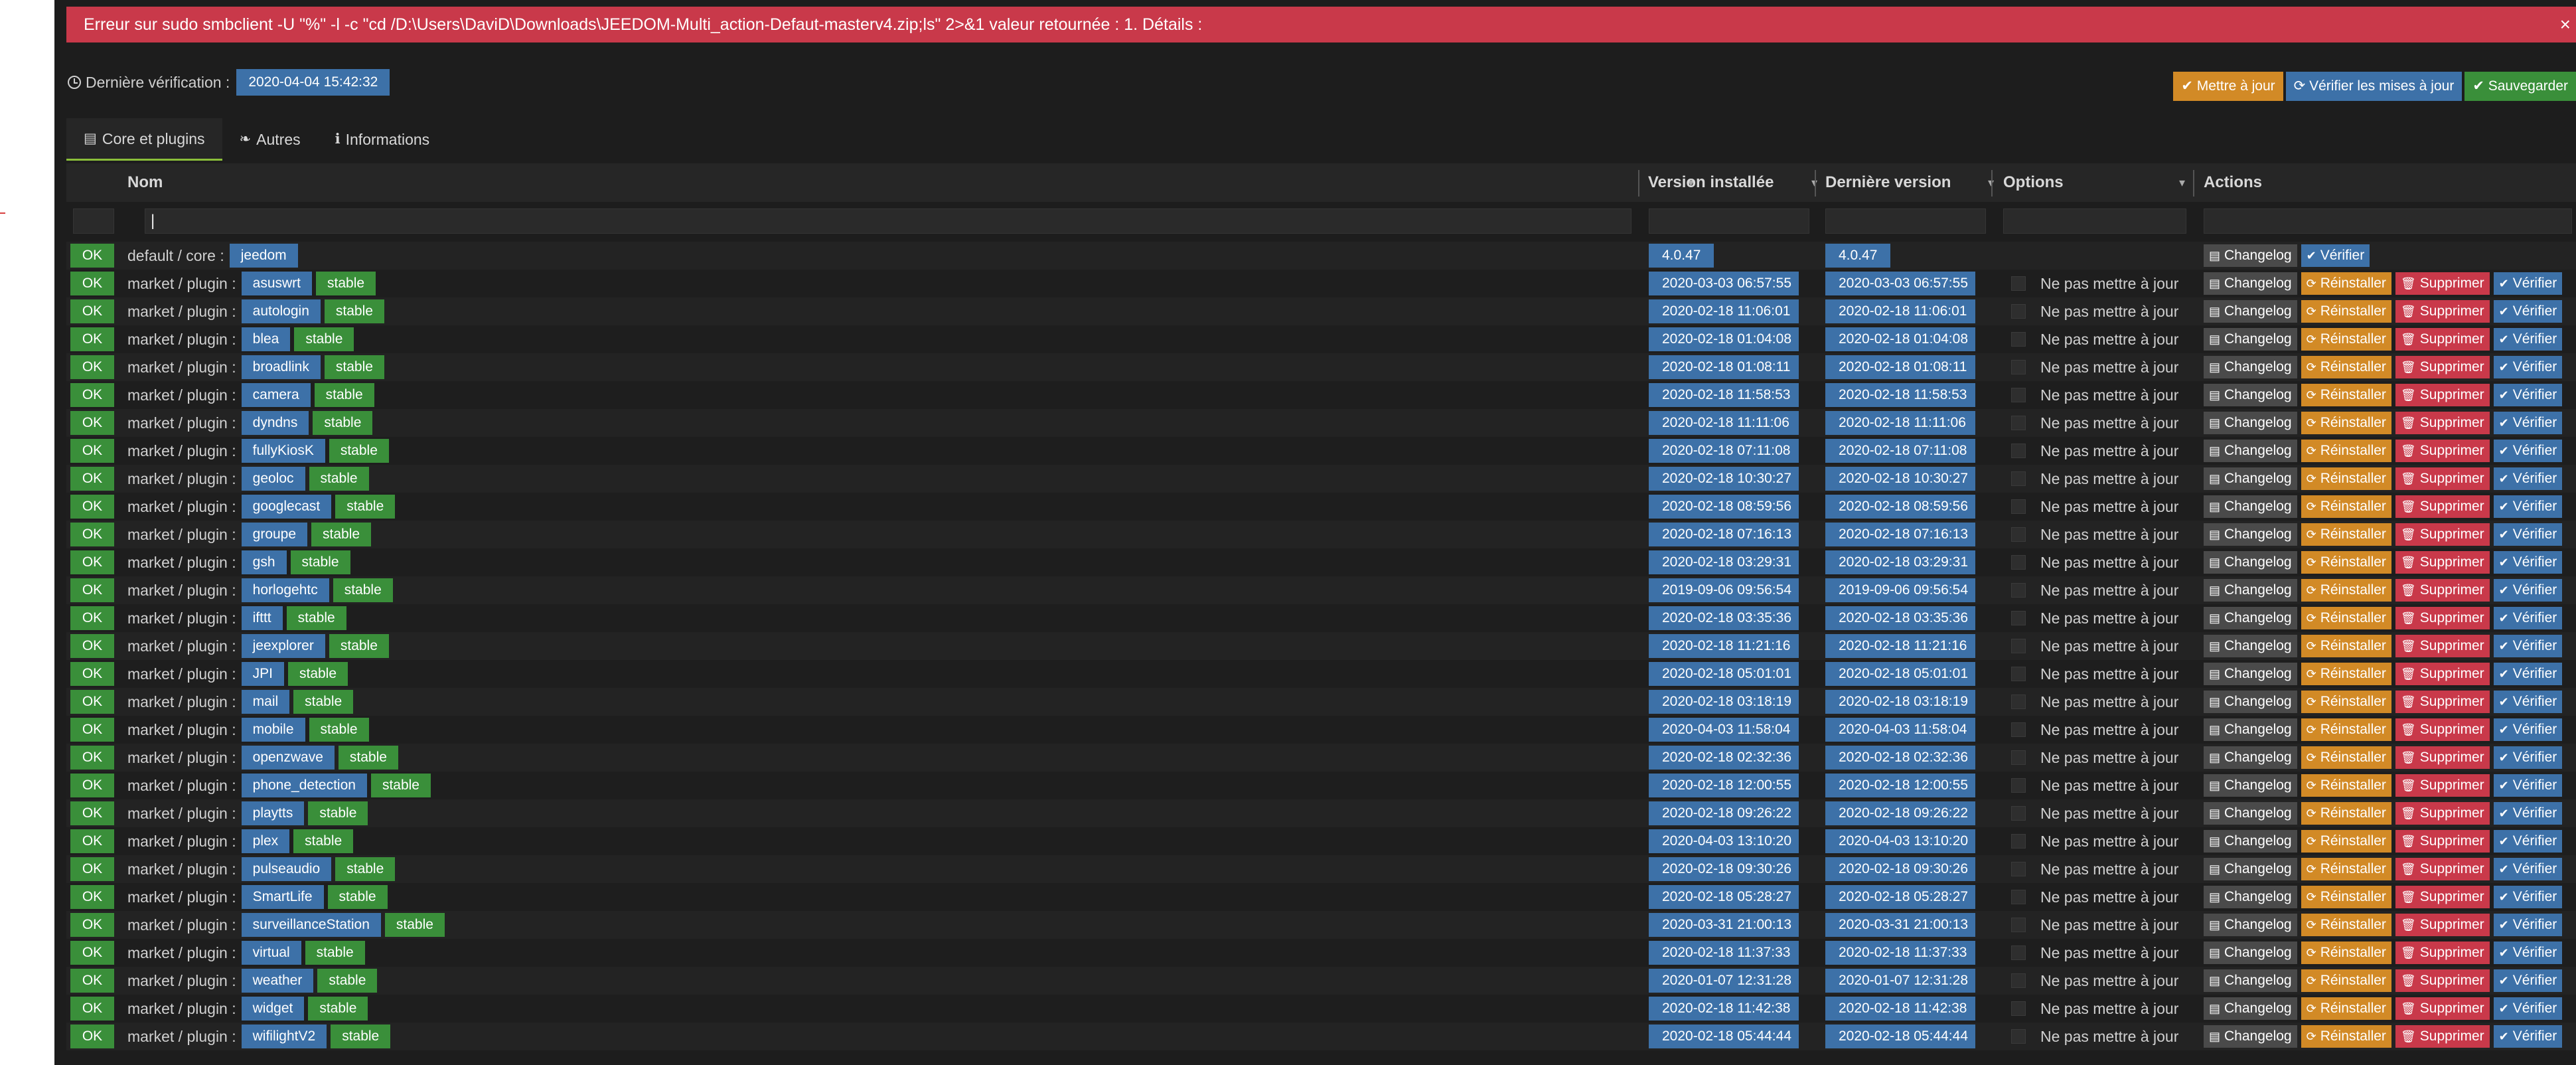 The height and width of the screenshot is (1065, 2576). Describe the element at coordinates (2228, 86) in the screenshot. I see `update-all-button: ✔ Mettre à jour` at that location.